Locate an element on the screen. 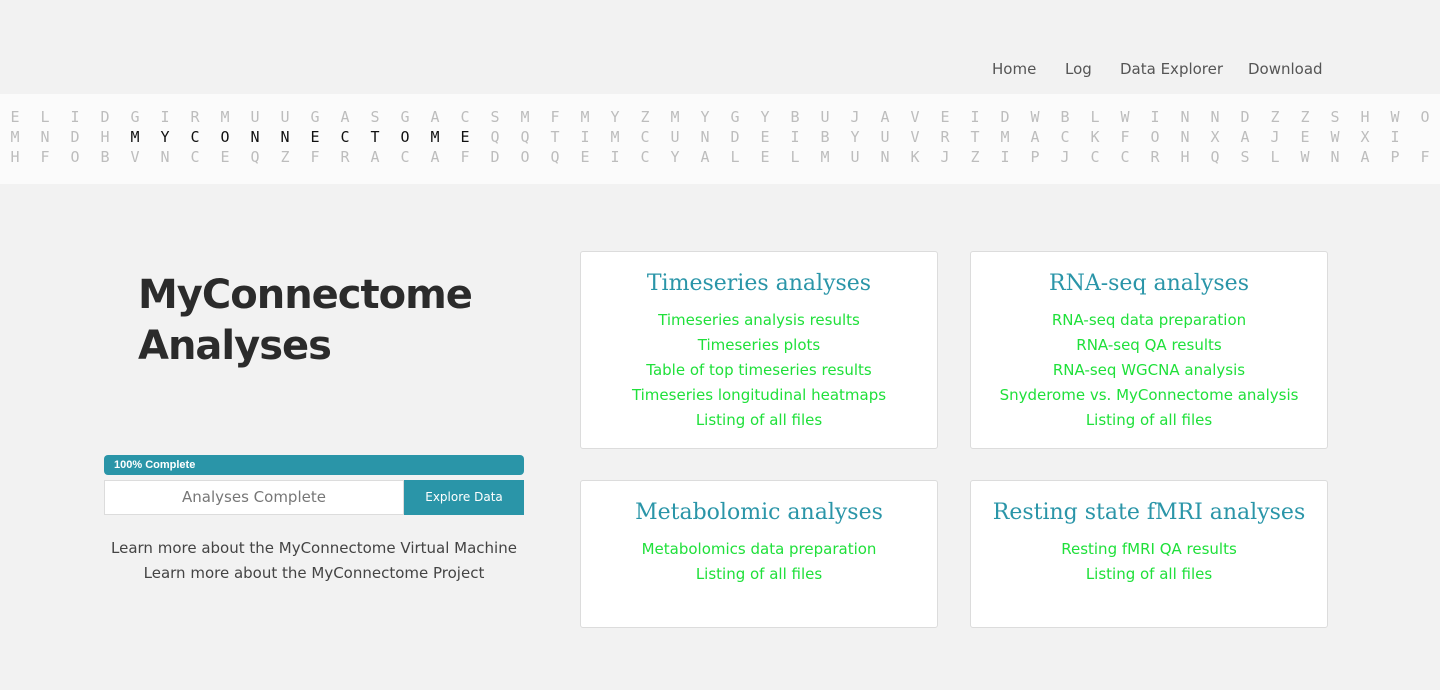 The image size is (1440, 690). explore-data-button: Explore Data is located at coordinates (464, 497).